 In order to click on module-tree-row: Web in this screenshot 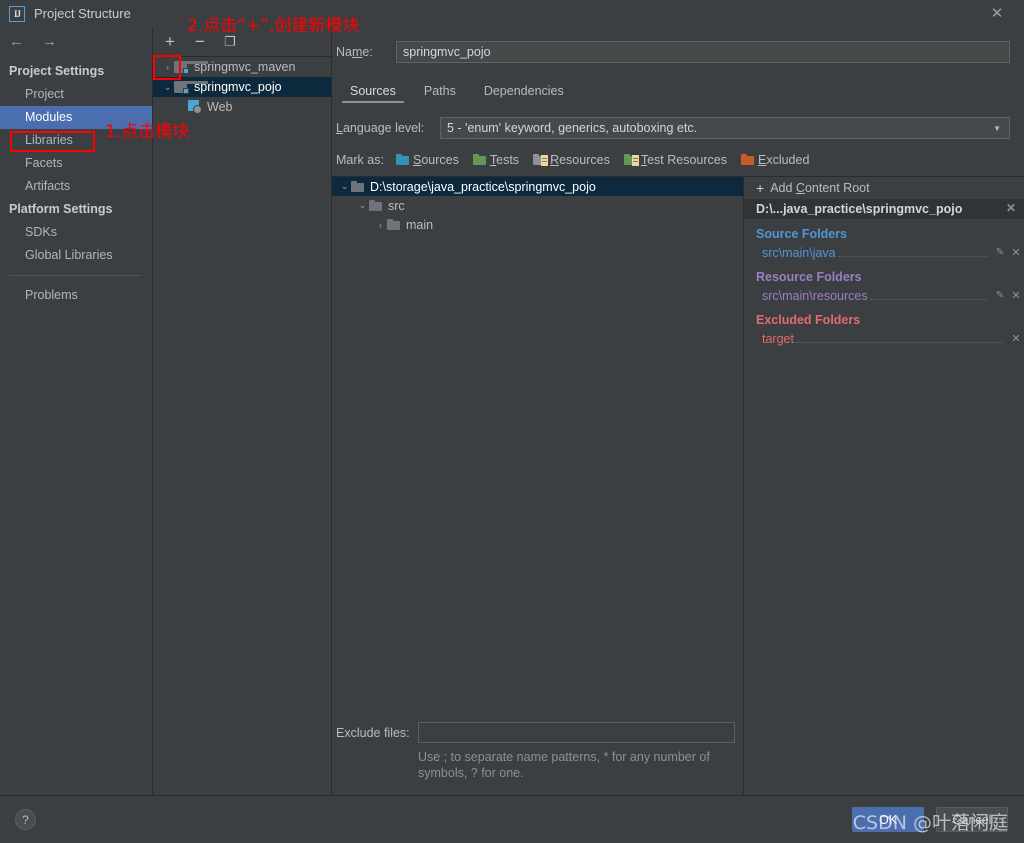, I will do `click(242, 107)`.